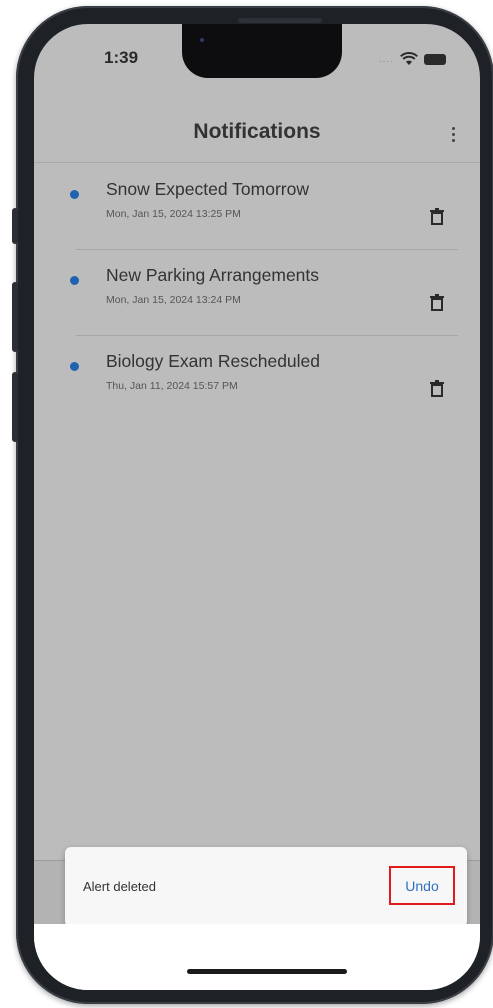  What do you see at coordinates (409, 58) in the screenshot?
I see `wifi-icon` at bounding box center [409, 58].